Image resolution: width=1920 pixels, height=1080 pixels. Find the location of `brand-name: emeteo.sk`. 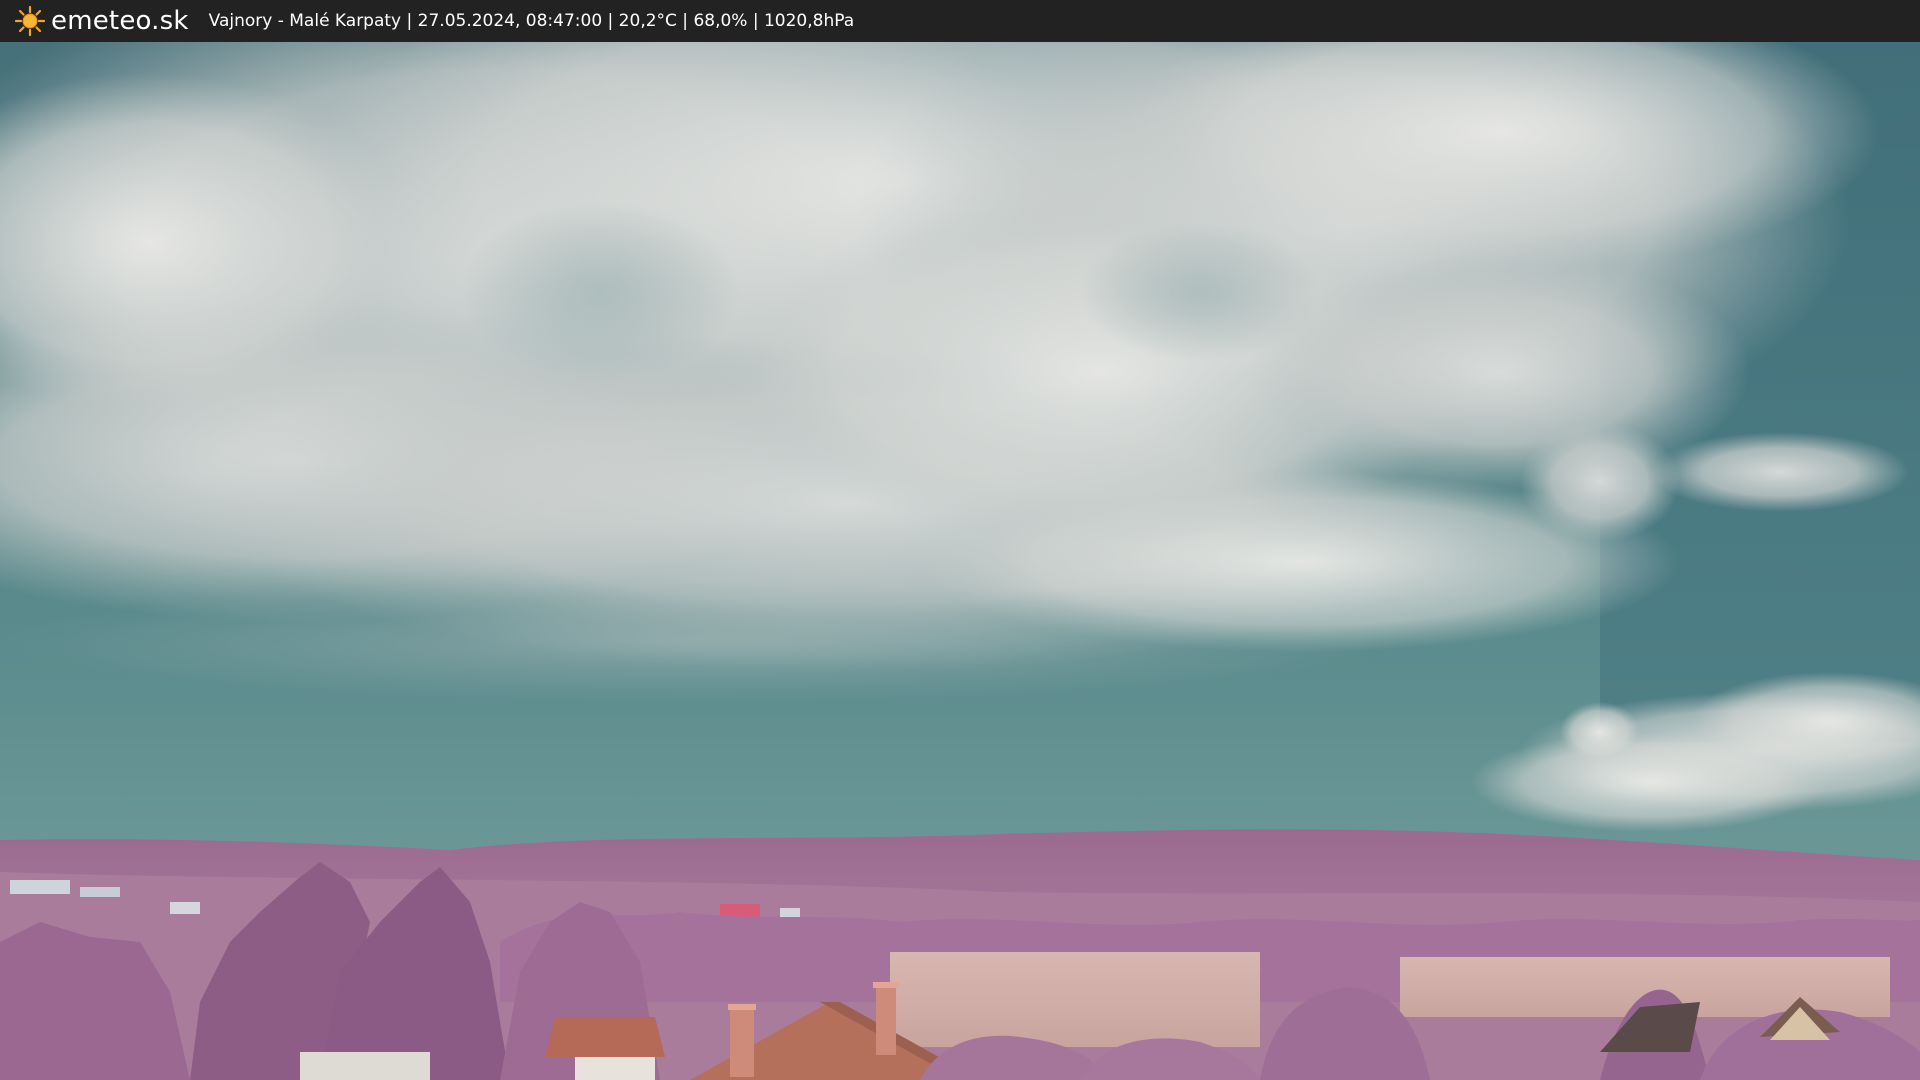

brand-name: emeteo.sk is located at coordinates (120, 21).